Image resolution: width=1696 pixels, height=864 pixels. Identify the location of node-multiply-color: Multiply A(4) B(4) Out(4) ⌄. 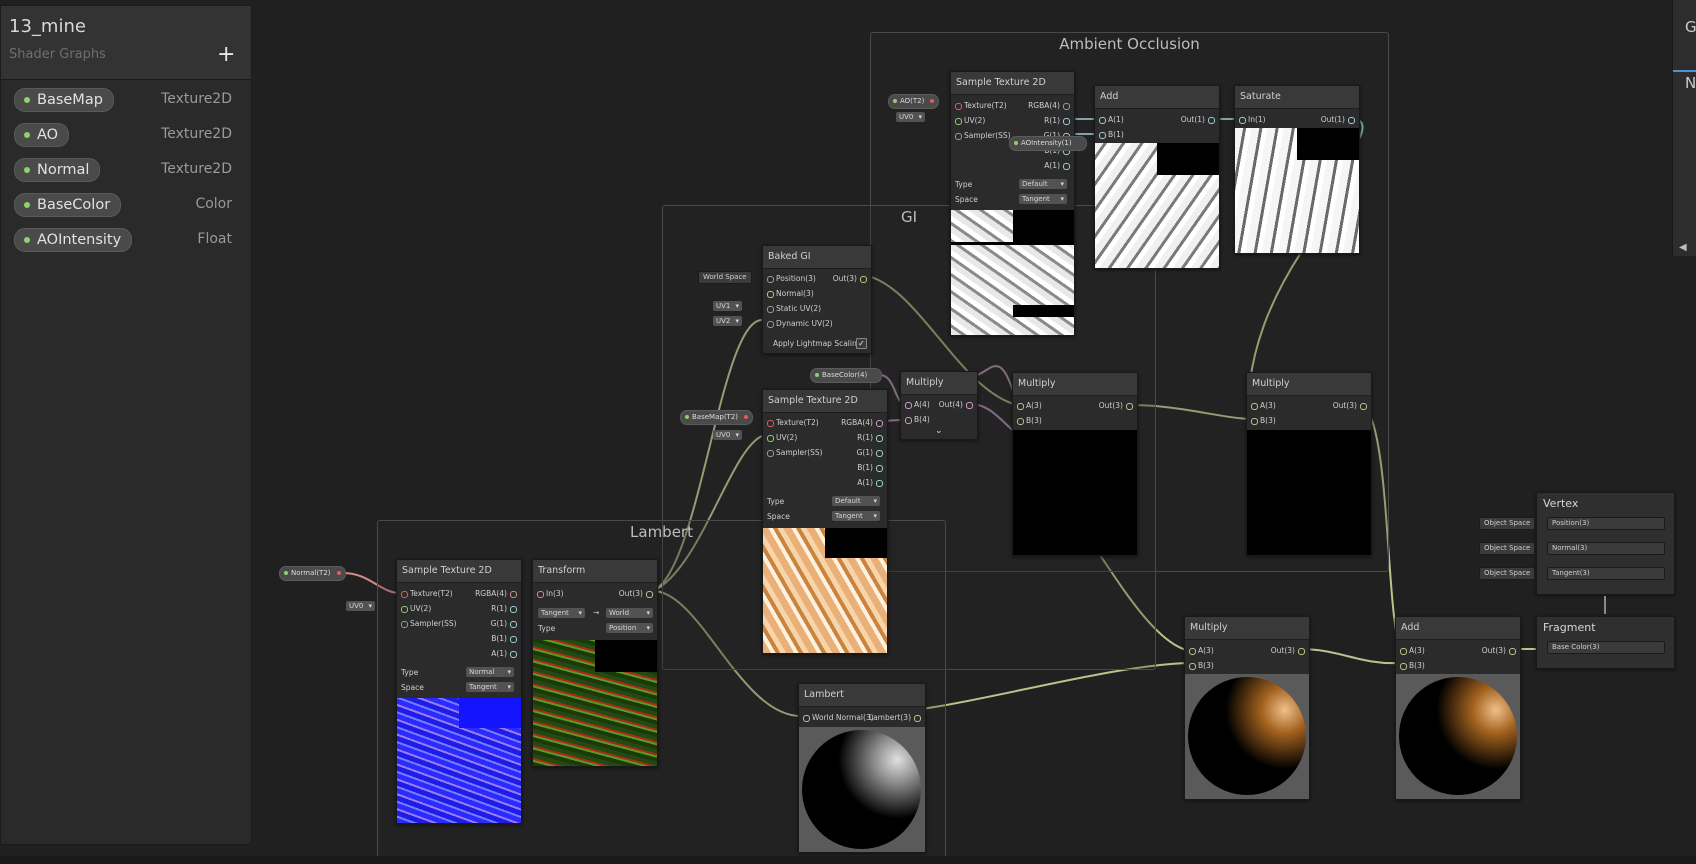
(939, 405).